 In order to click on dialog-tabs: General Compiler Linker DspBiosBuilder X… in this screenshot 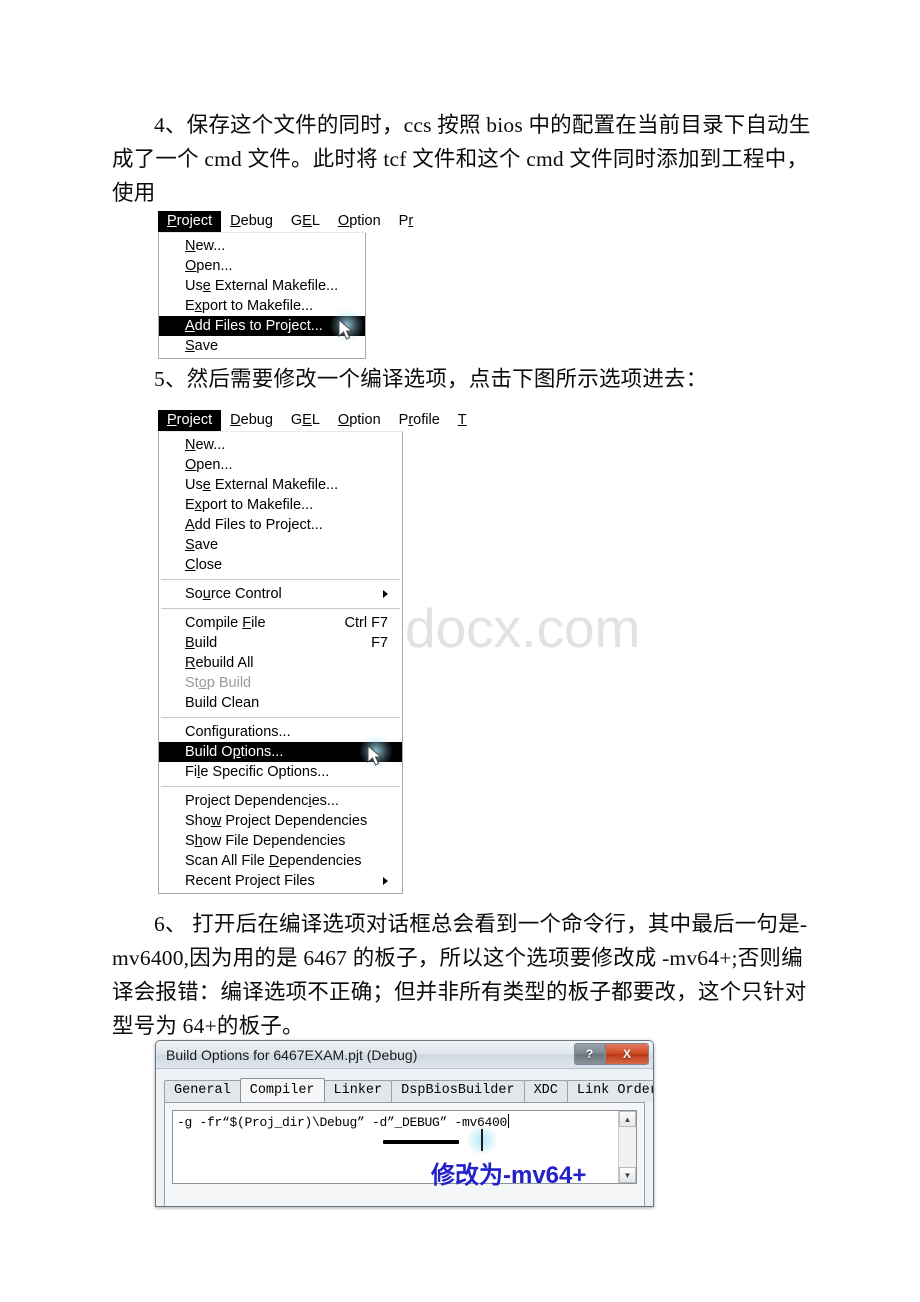, I will do `click(408, 1090)`.